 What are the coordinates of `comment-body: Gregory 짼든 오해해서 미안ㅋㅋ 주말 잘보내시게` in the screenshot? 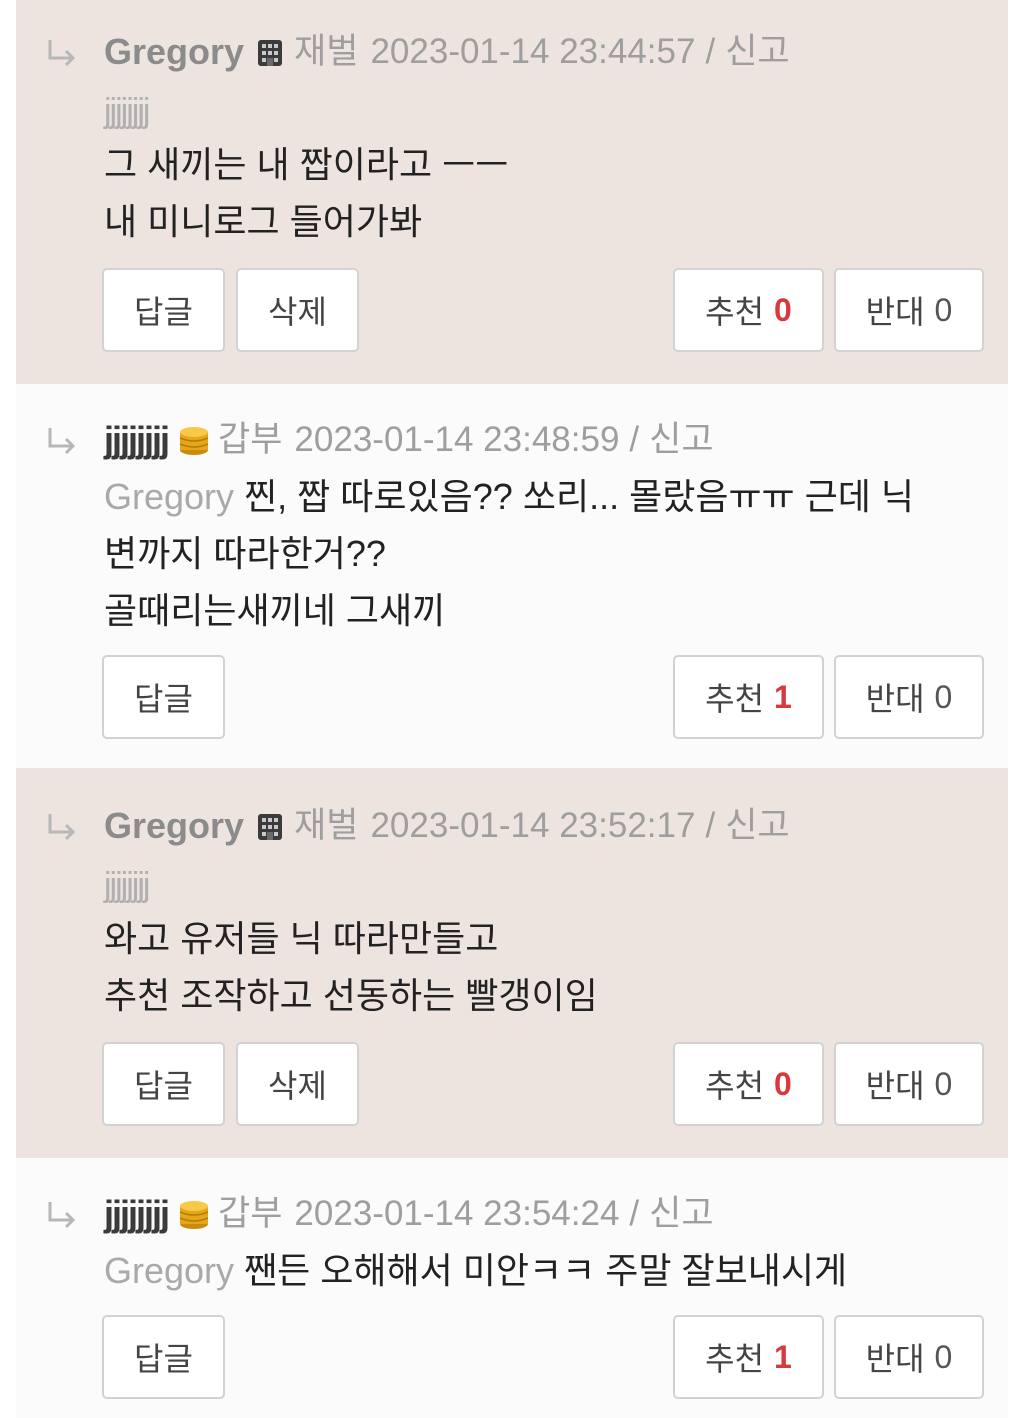 It's located at (536, 1270).